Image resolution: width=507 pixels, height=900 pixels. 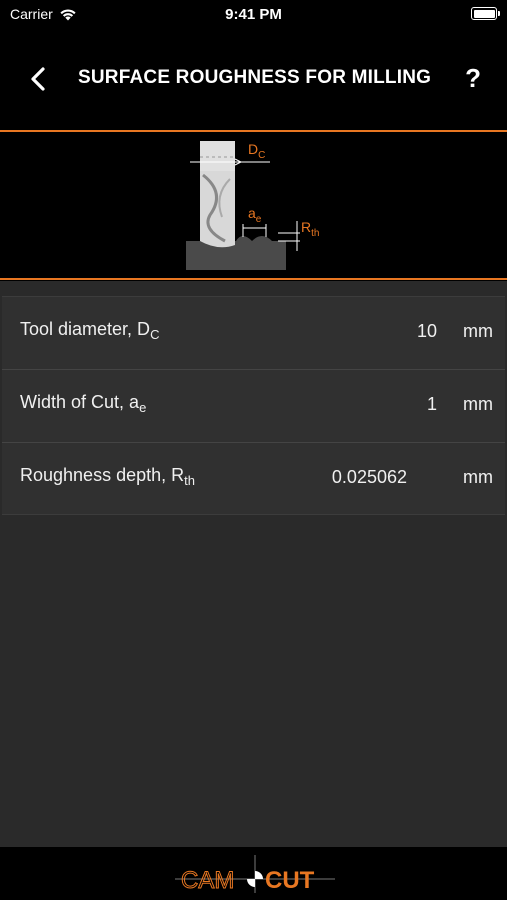 I want to click on back-button, so click(x=39, y=79).